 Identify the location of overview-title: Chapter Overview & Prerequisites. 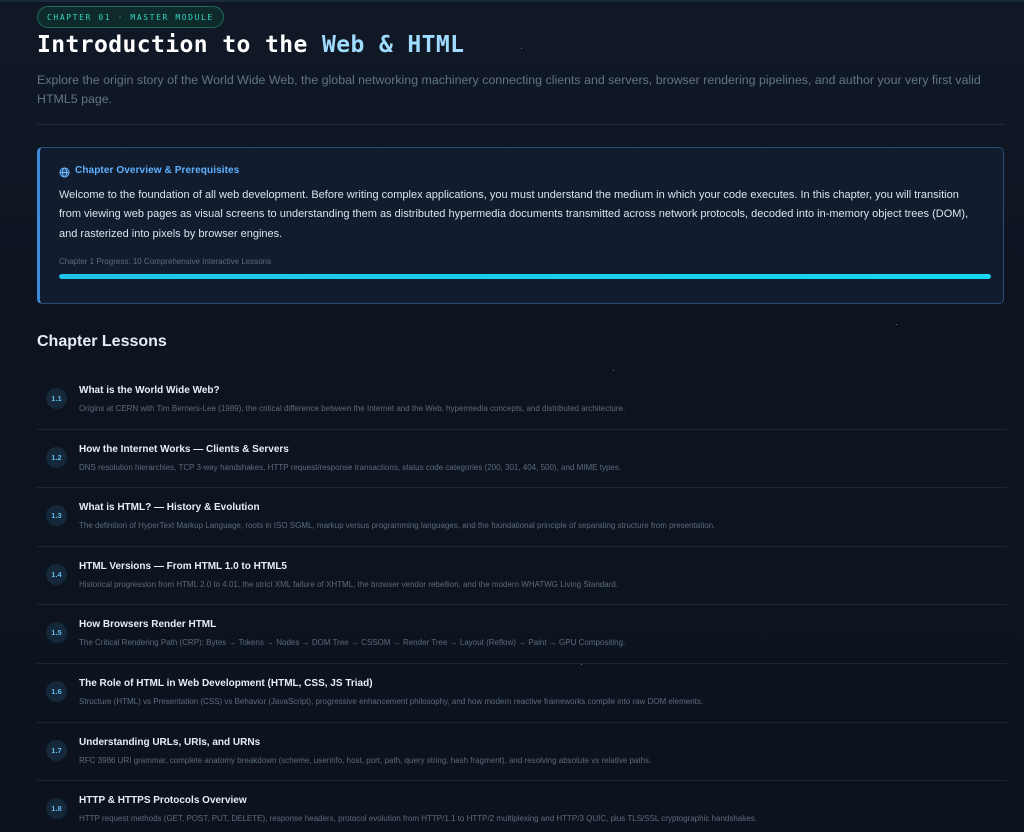
(157, 170).